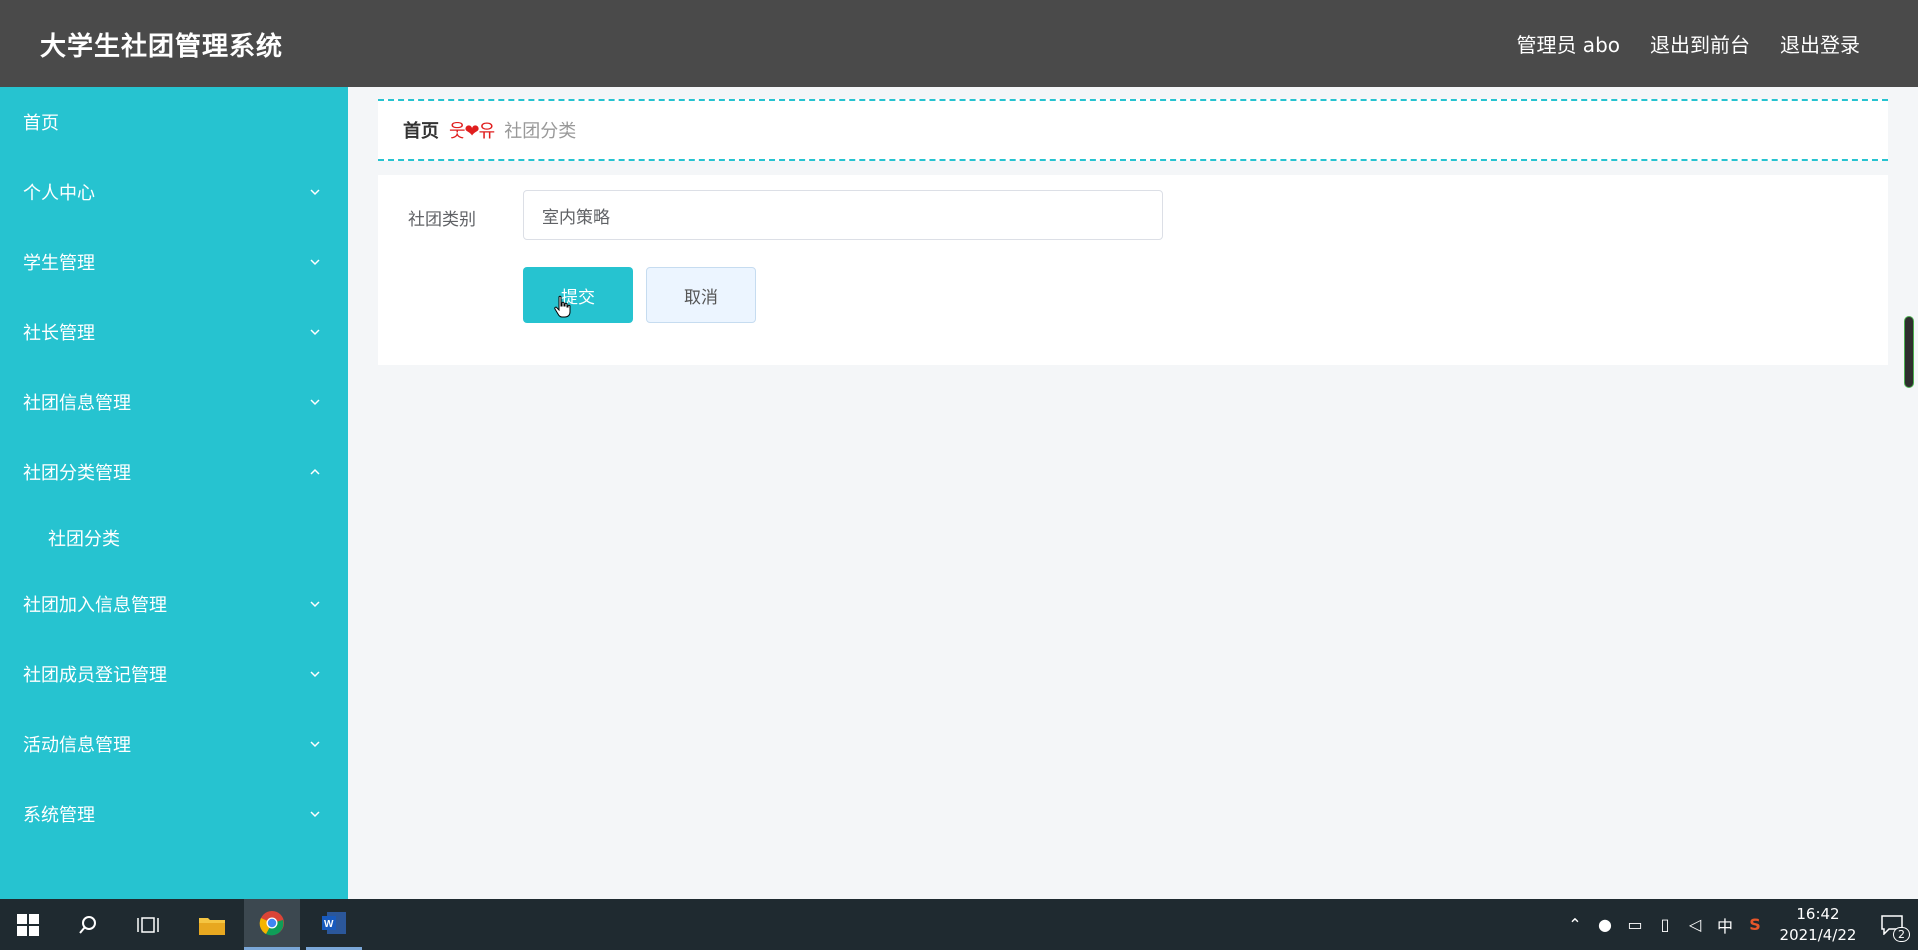 The image size is (1918, 950). What do you see at coordinates (28, 924) in the screenshot?
I see `start-icon` at bounding box center [28, 924].